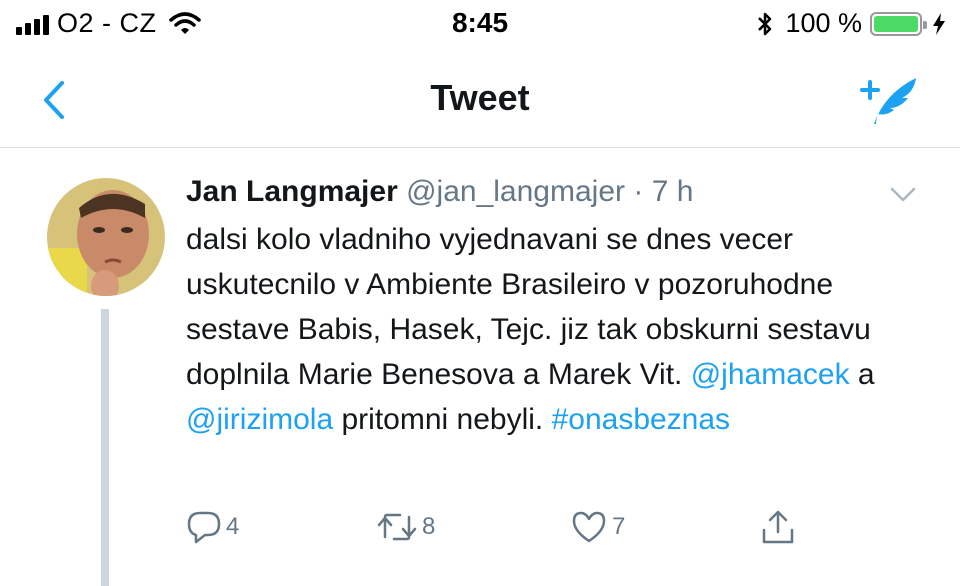 The height and width of the screenshot is (586, 960). I want to click on heart-icon, so click(589, 527).